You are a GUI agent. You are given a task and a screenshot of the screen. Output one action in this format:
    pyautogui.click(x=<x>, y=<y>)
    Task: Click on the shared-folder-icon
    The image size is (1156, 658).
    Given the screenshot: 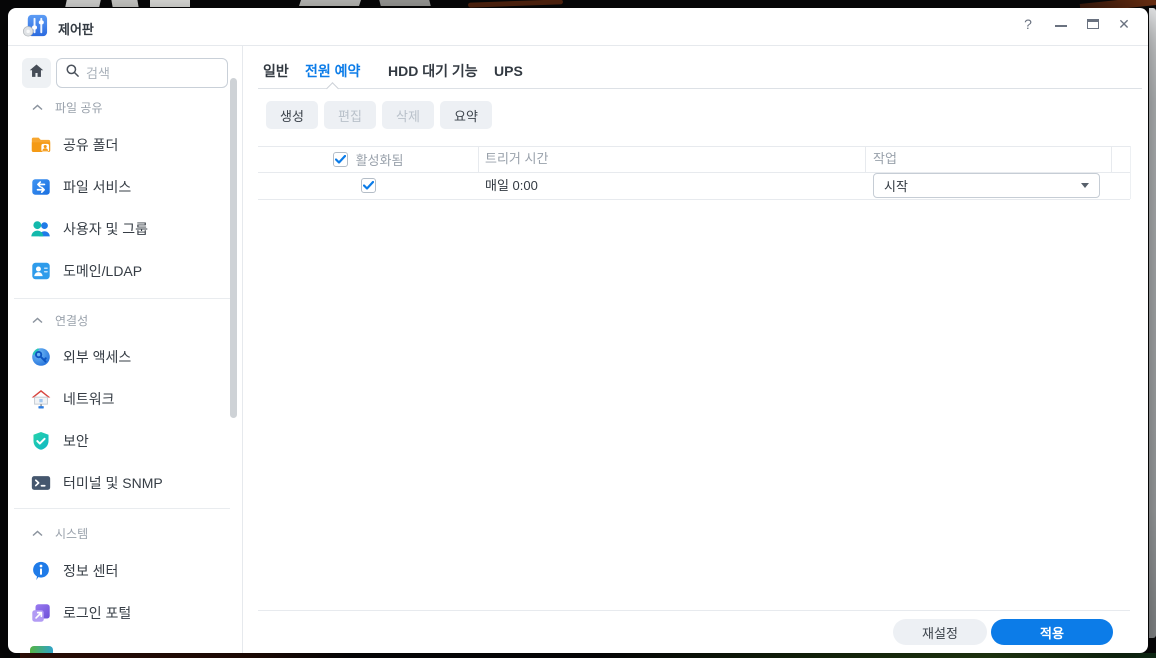 What is the action you would take?
    pyautogui.click(x=41, y=145)
    